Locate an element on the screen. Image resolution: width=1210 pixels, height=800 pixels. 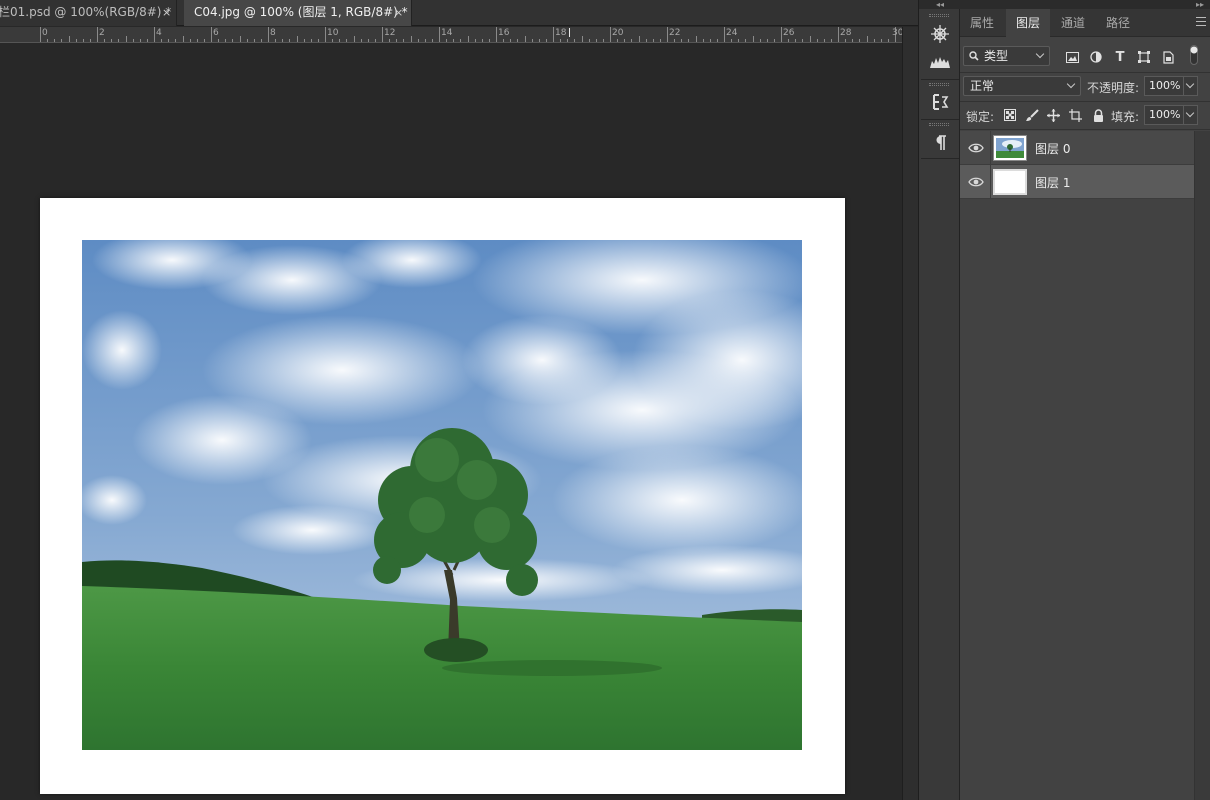
tab-paths: 路径 is located at coordinates (1118, 23).